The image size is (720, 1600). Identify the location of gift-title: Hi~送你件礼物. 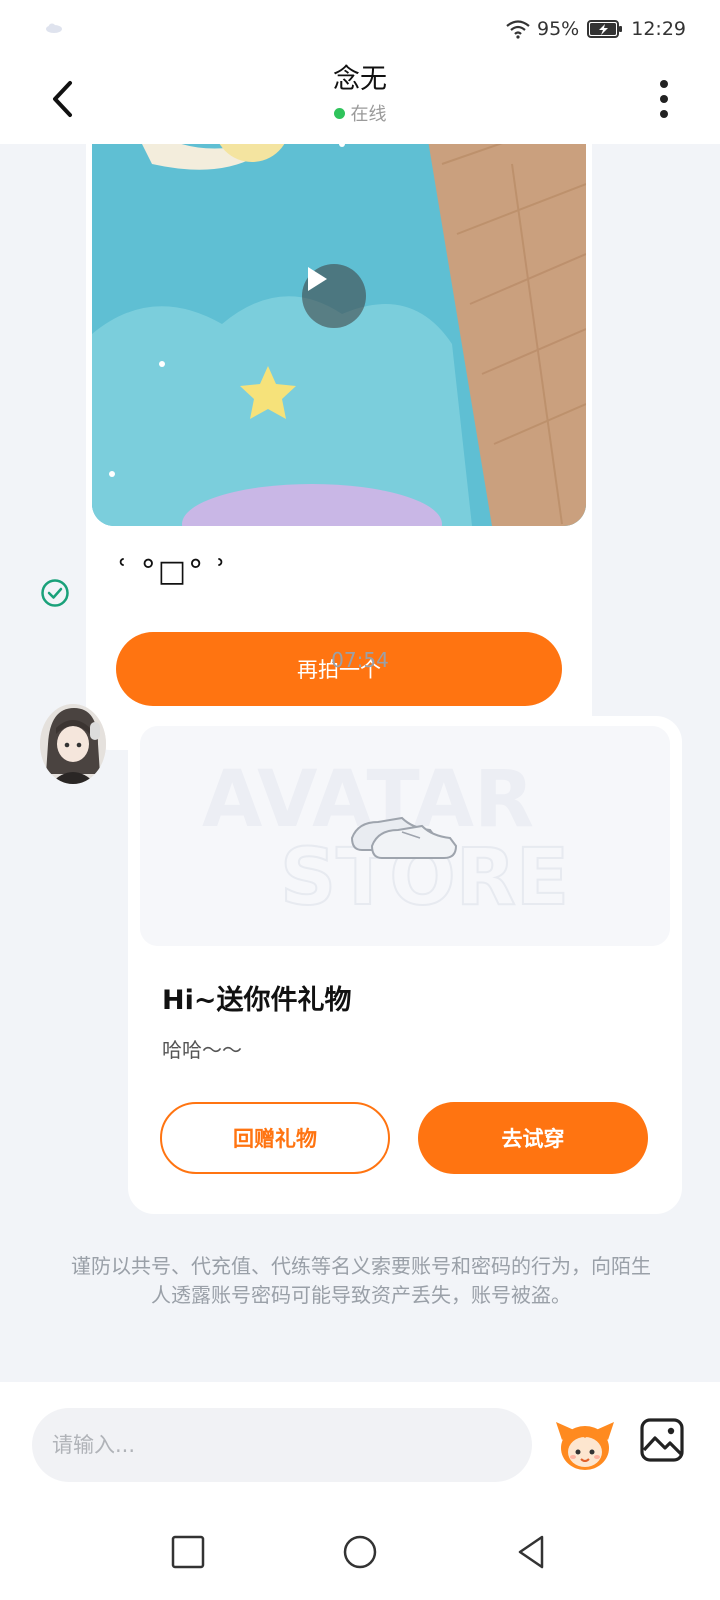
(257, 1000).